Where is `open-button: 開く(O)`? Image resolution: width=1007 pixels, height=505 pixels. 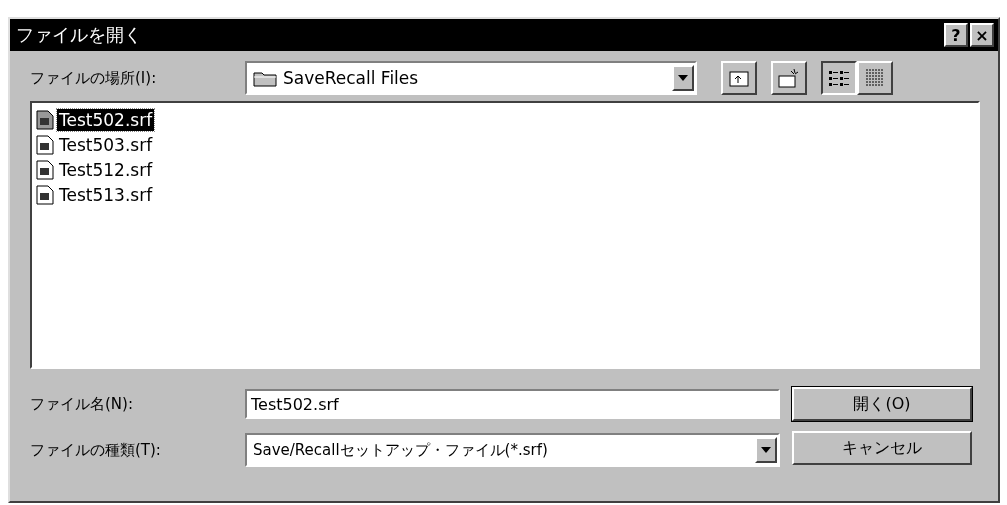 open-button: 開く(O) is located at coordinates (882, 404).